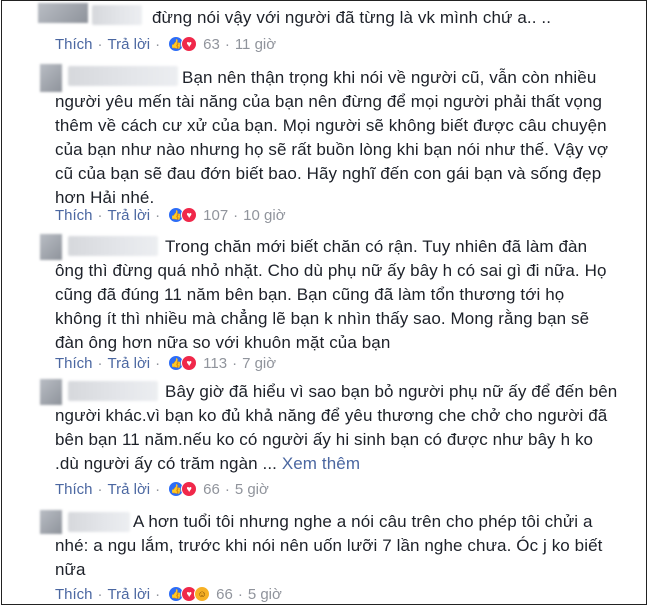  I want to click on commenter-name, so click(117, 15).